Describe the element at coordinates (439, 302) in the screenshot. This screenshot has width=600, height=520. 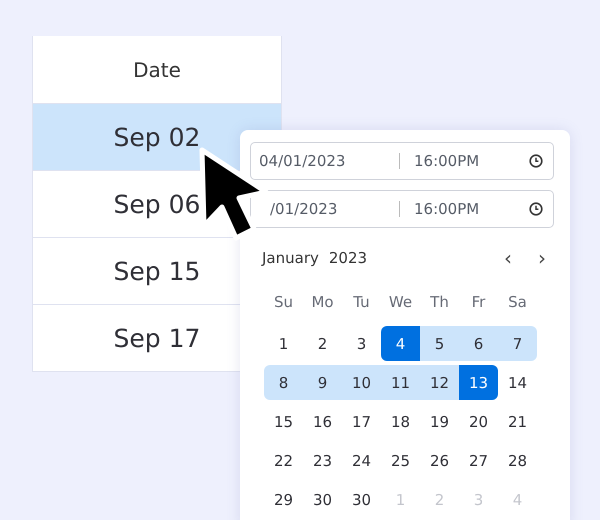
I see `weekday-label: Th` at that location.